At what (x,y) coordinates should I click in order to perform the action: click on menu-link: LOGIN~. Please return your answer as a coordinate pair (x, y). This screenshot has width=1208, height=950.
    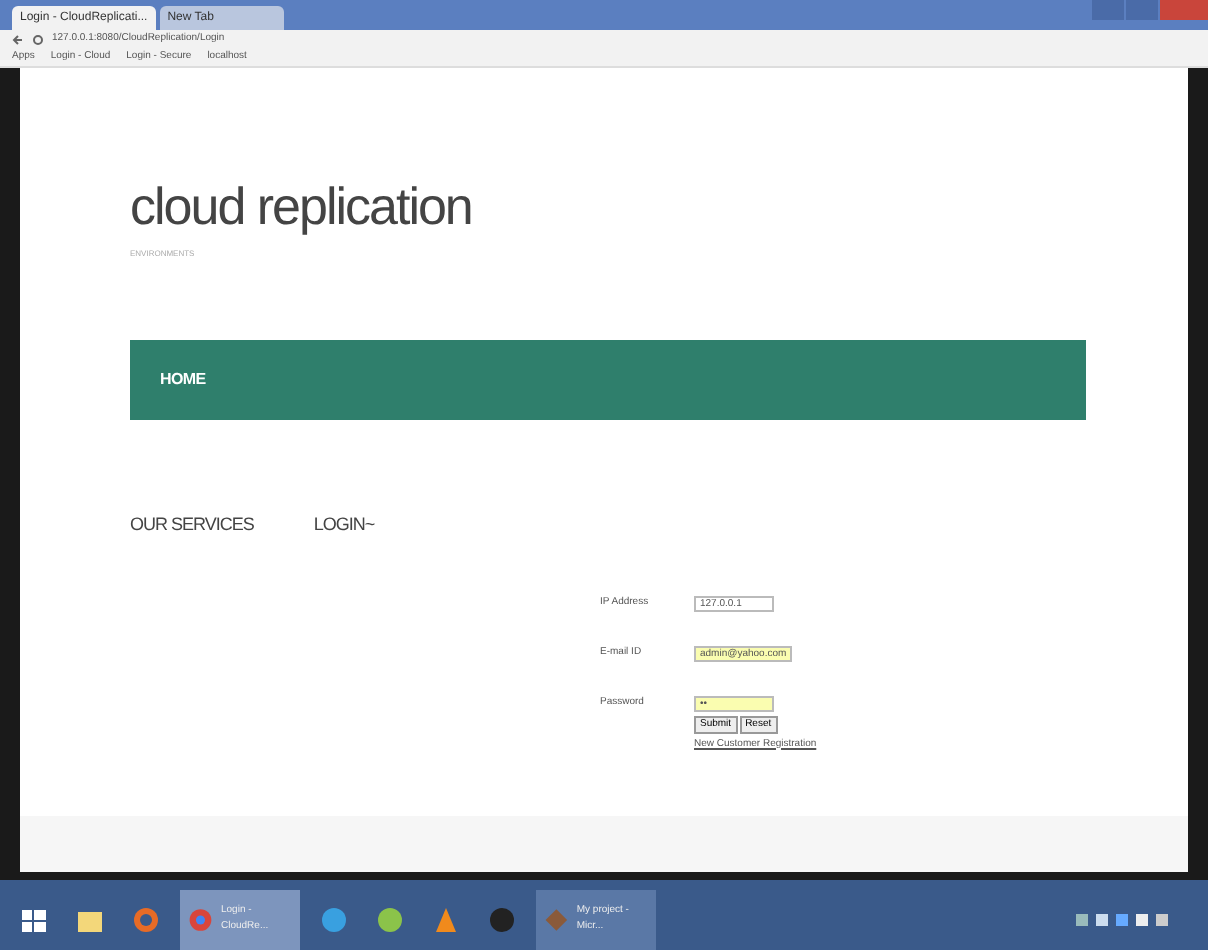
    Looking at the image, I should click on (344, 525).